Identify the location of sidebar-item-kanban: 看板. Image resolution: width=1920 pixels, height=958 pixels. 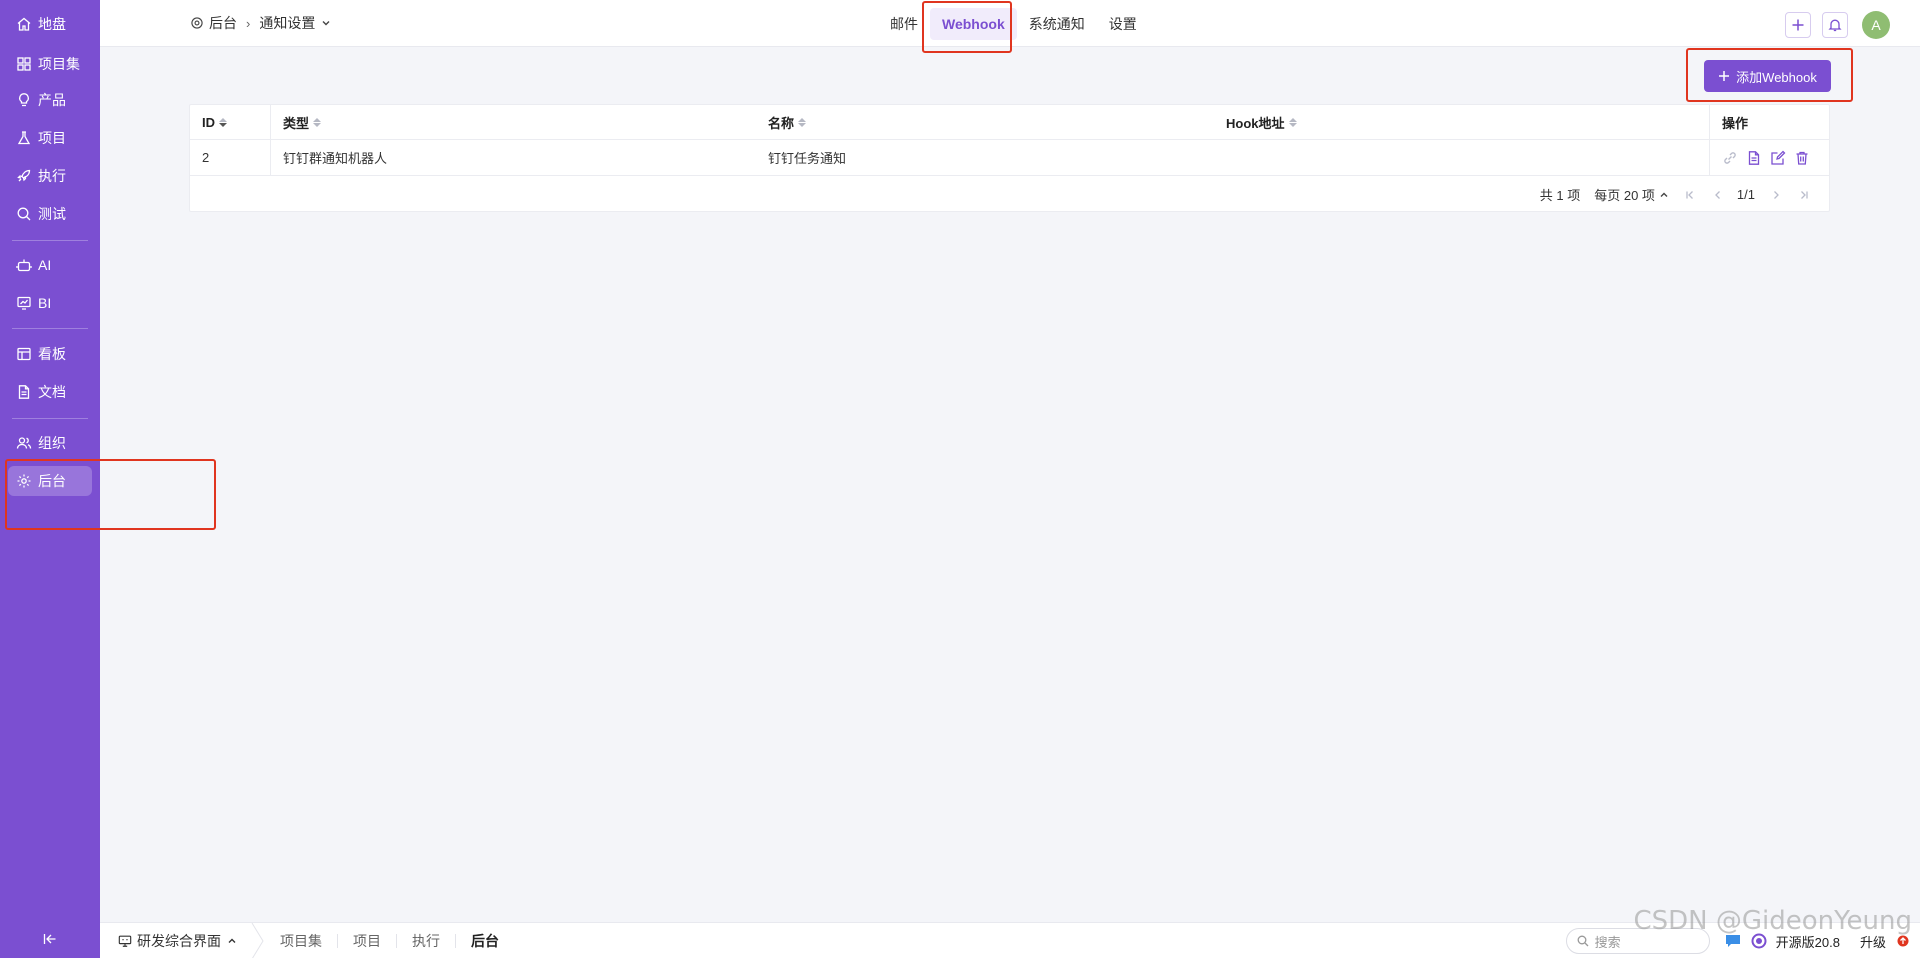
(50, 354).